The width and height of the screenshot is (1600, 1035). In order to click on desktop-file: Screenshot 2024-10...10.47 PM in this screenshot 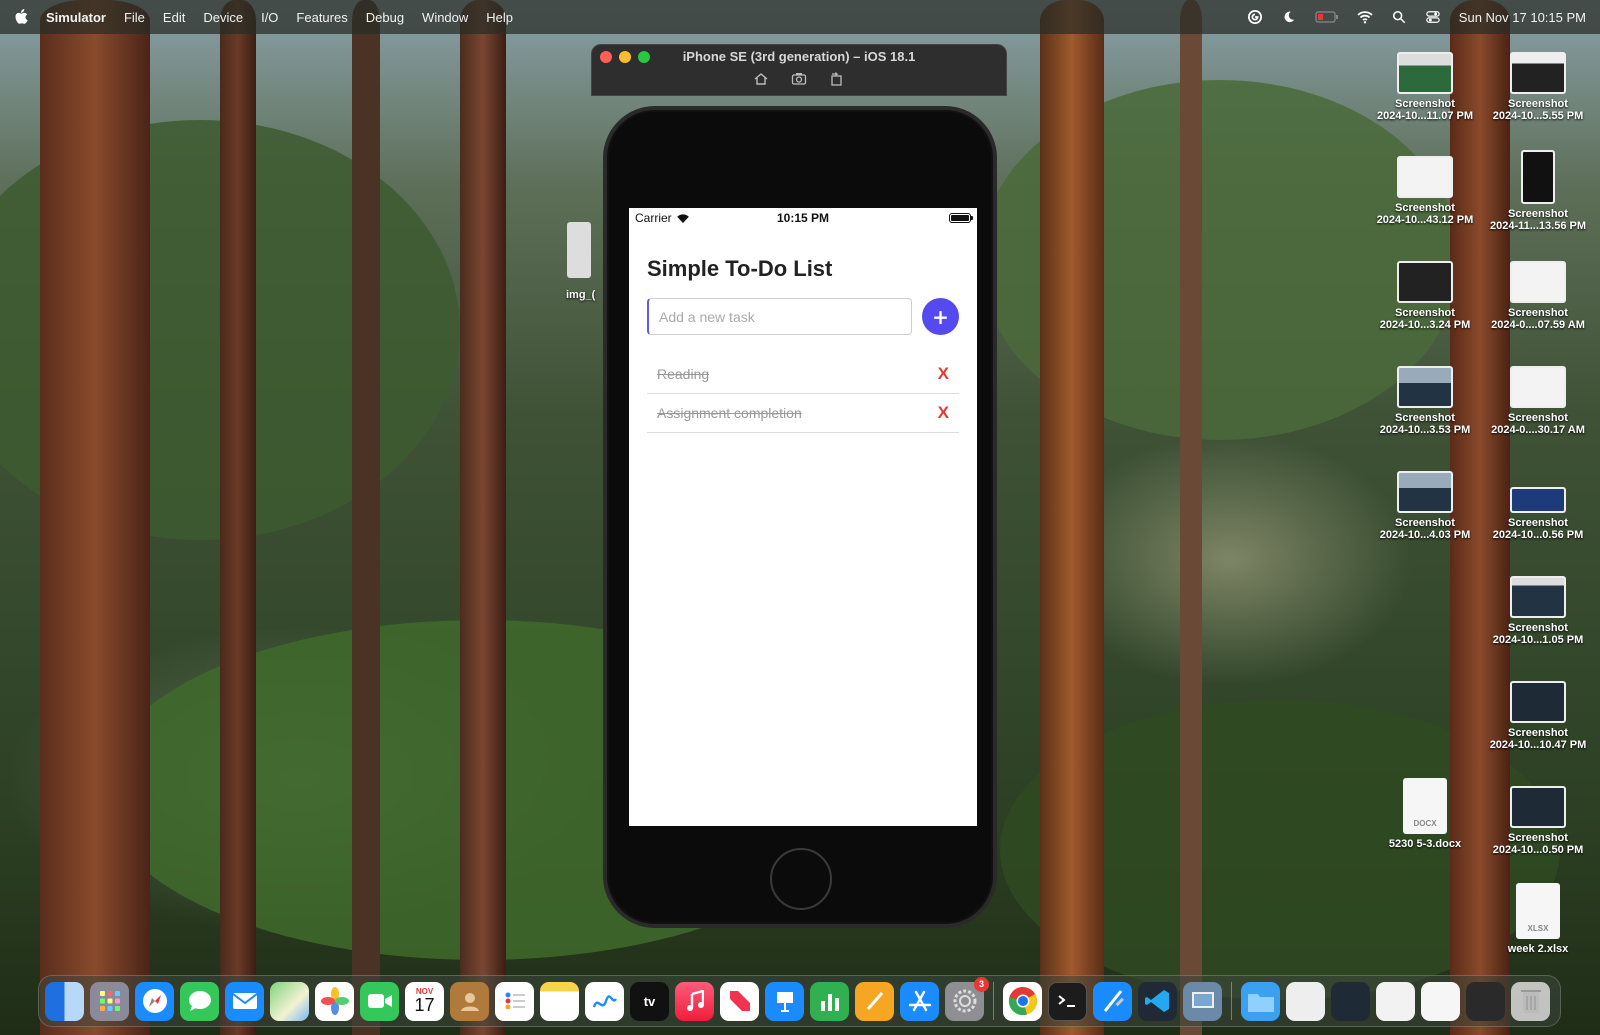, I will do `click(1538, 716)`.